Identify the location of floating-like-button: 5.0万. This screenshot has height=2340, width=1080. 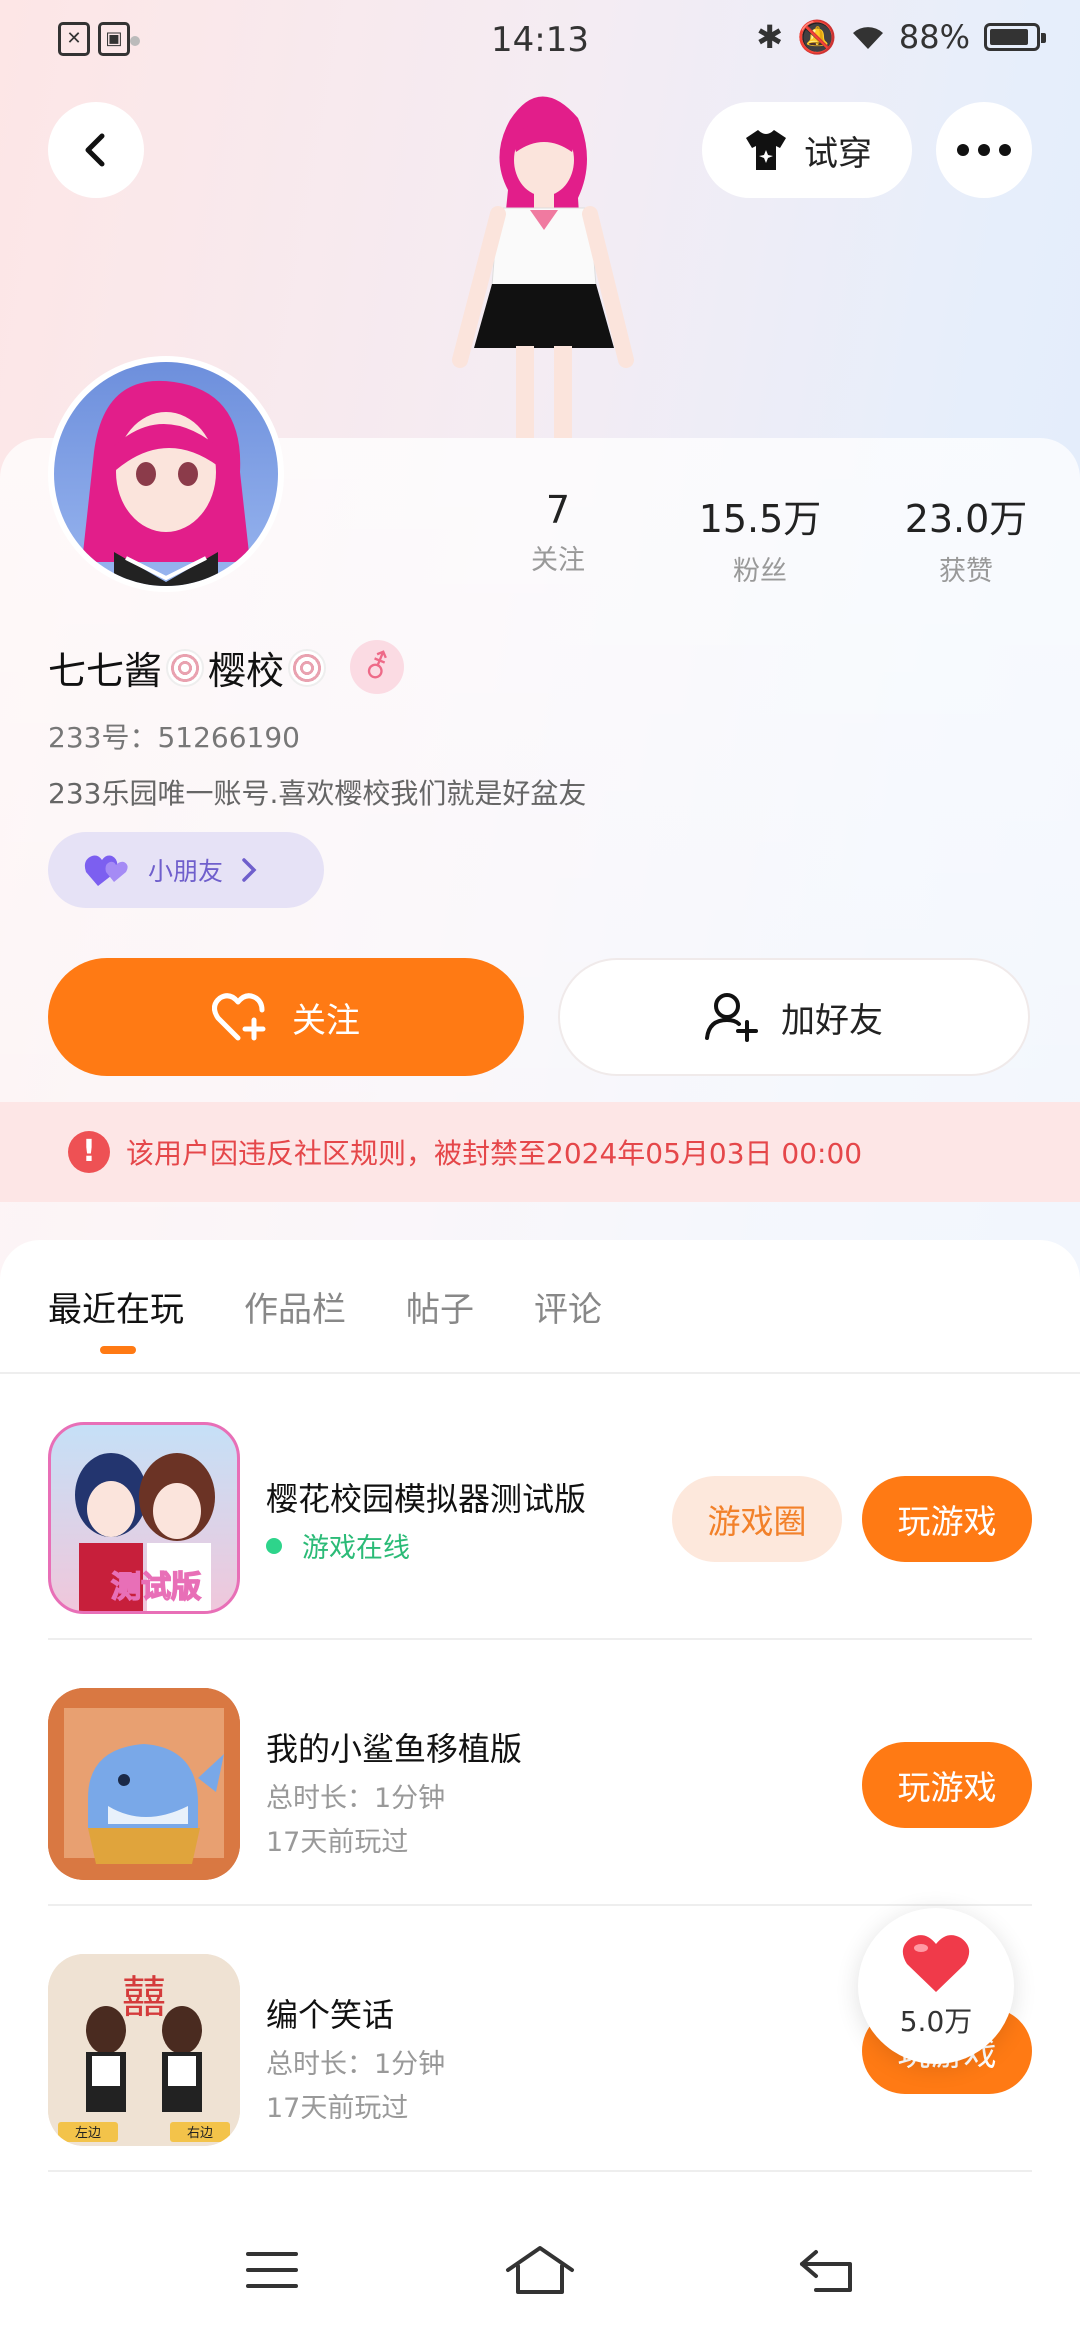
(936, 1986).